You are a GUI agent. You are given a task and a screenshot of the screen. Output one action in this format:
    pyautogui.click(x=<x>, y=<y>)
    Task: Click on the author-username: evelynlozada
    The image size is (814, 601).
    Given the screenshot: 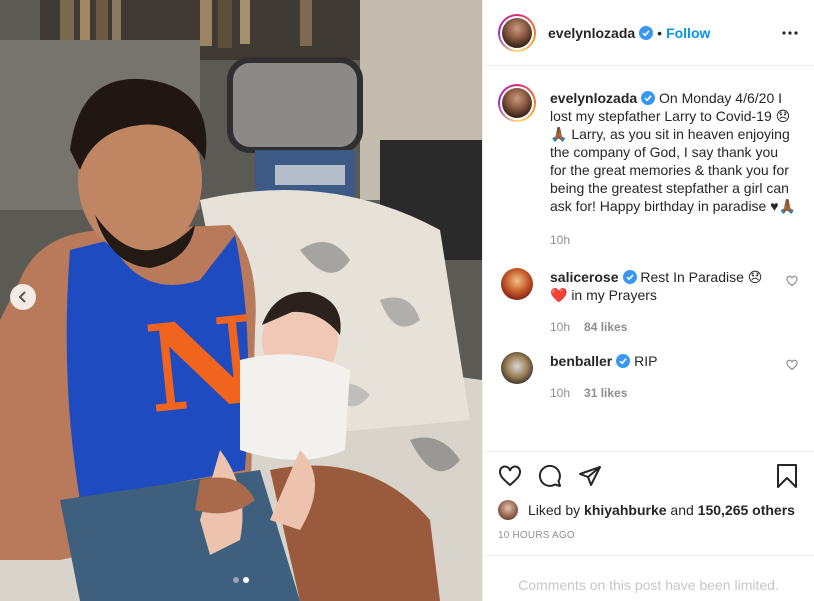 What is the action you would take?
    pyautogui.click(x=591, y=33)
    